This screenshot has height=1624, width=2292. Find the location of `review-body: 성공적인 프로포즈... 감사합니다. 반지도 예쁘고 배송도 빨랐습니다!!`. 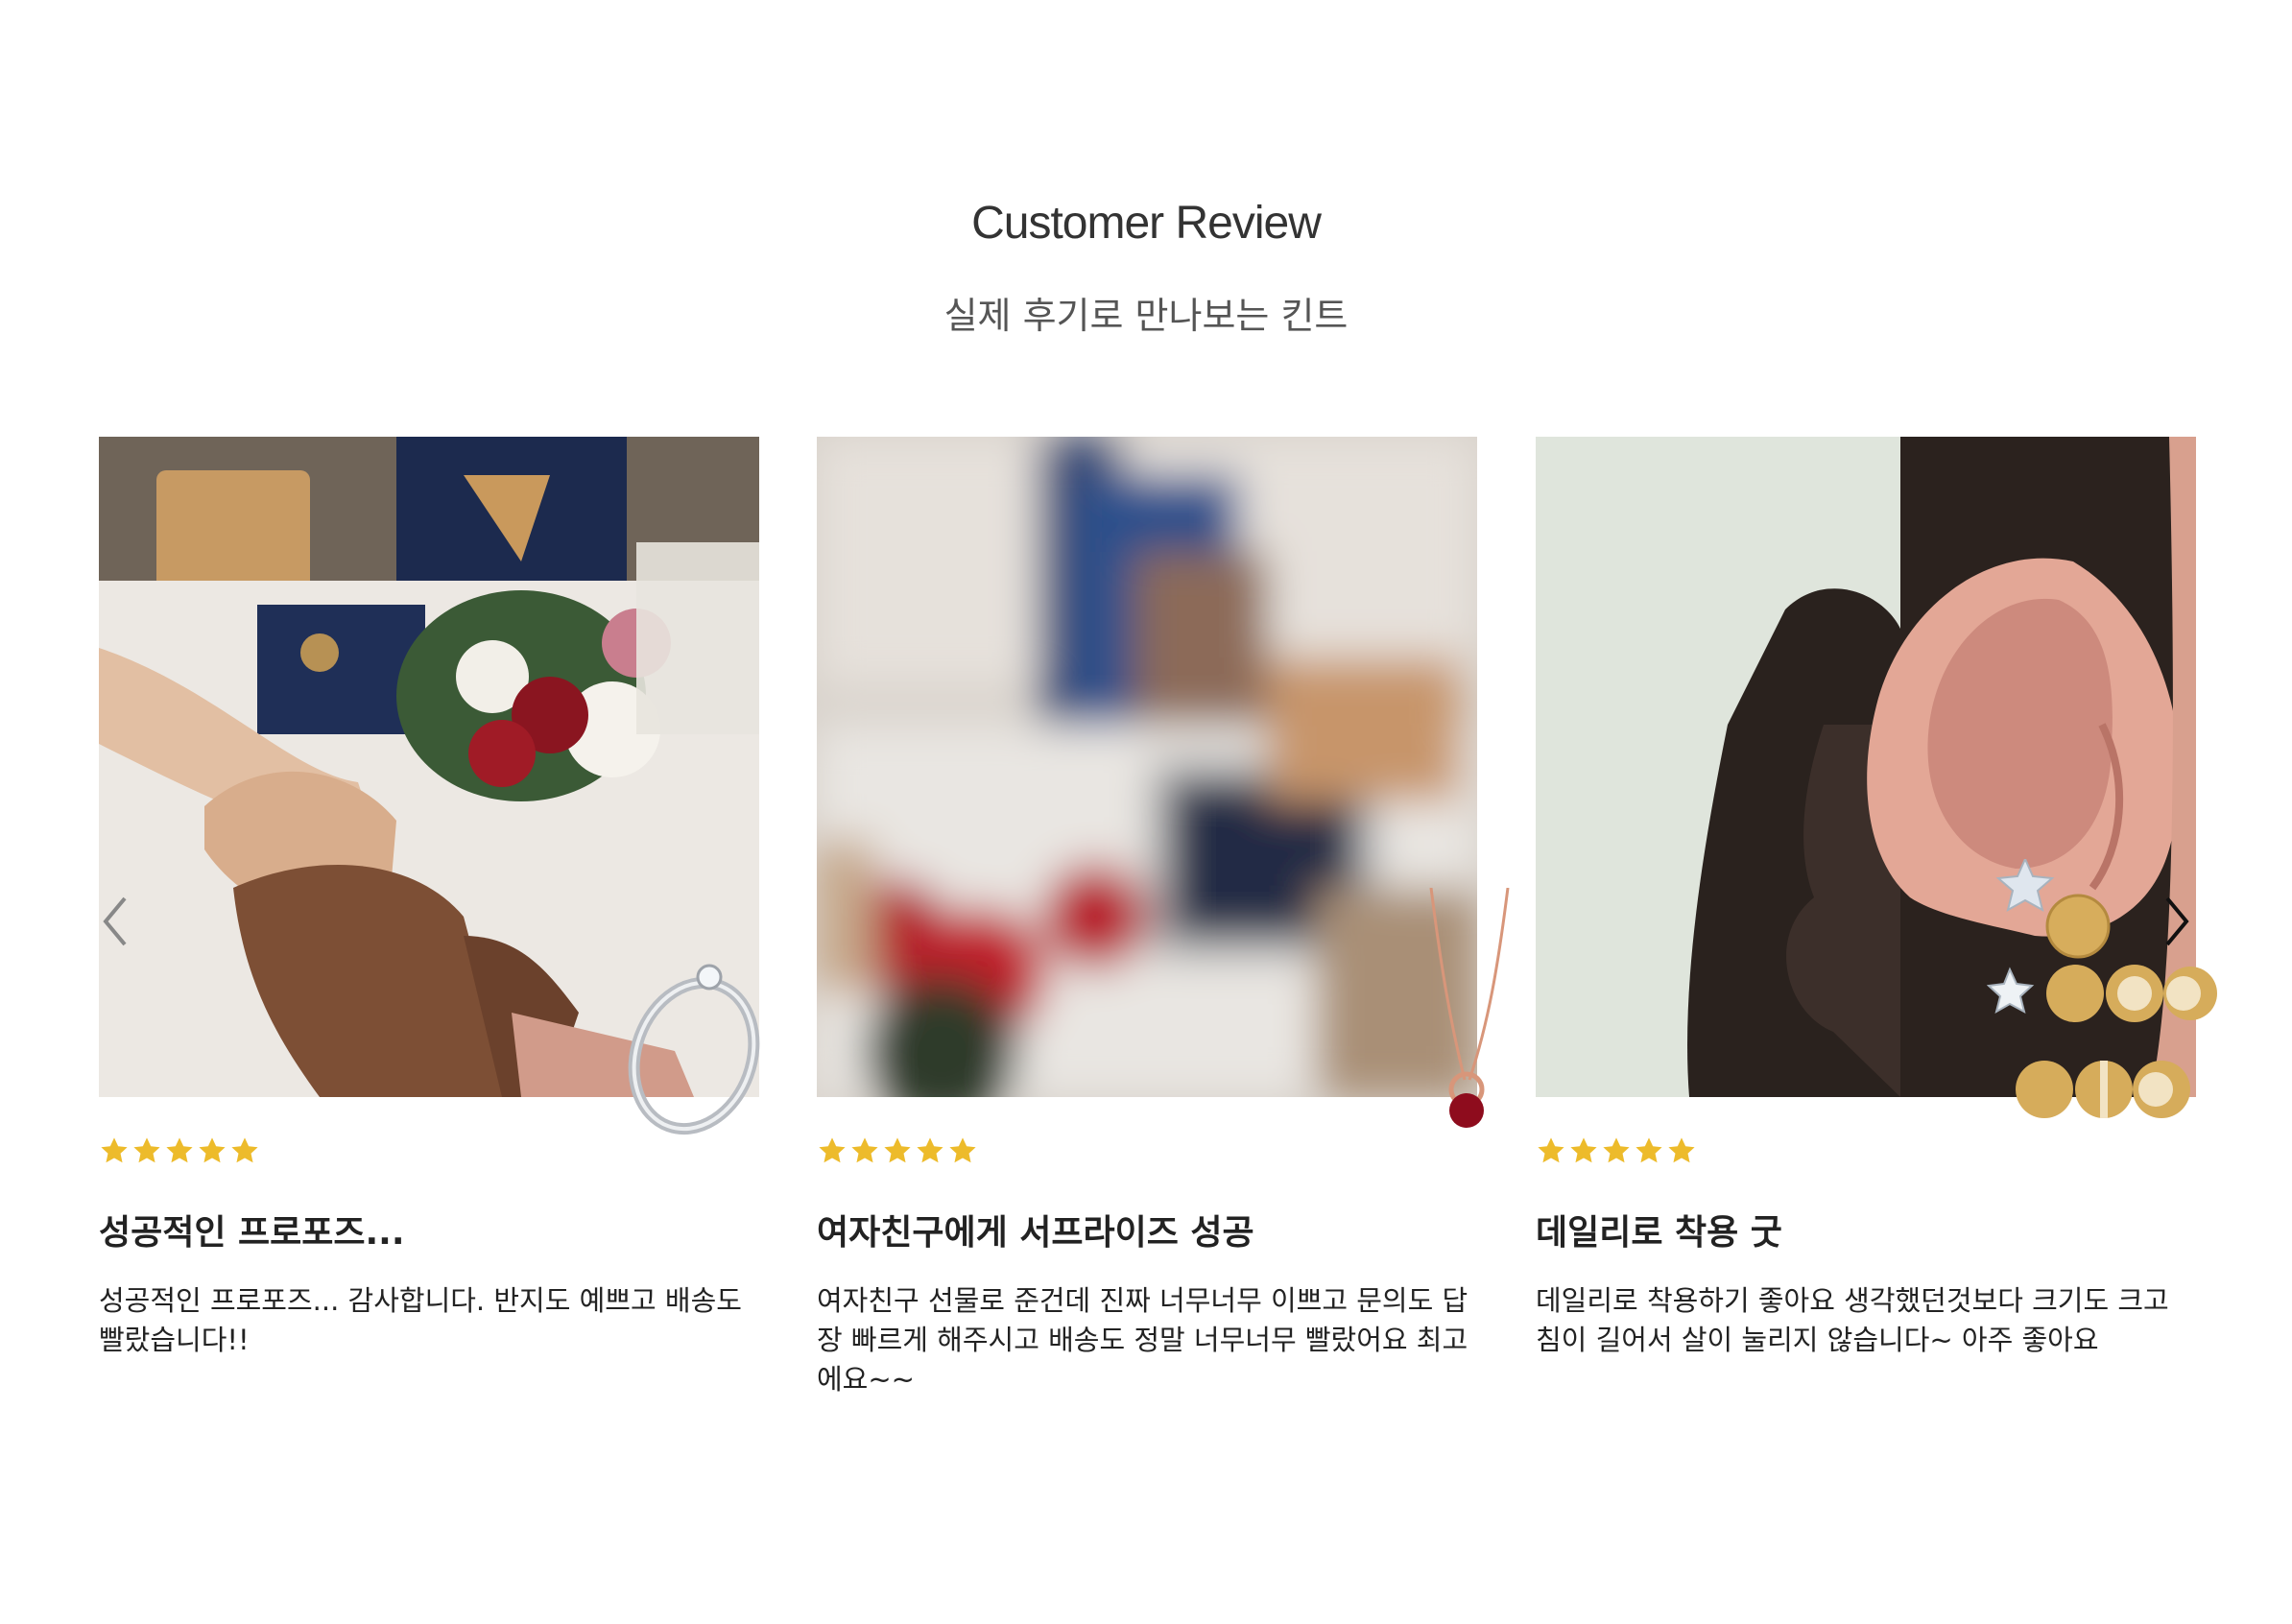

review-body: 성공적인 프로포즈... 감사합니다. 반지도 예쁘고 배송도 빨랐습니다!! is located at coordinates (420, 1320).